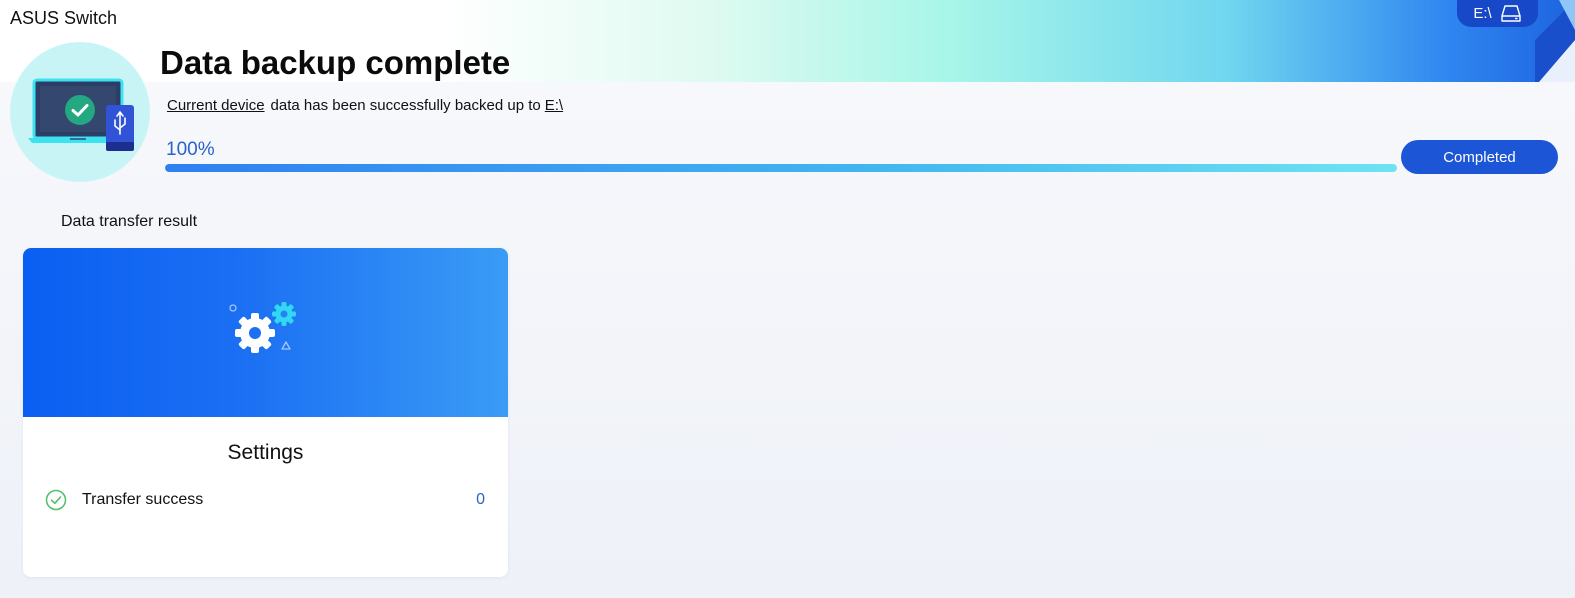 Image resolution: width=1575 pixels, height=598 pixels. I want to click on transfer-success-count: 0, so click(480, 499).